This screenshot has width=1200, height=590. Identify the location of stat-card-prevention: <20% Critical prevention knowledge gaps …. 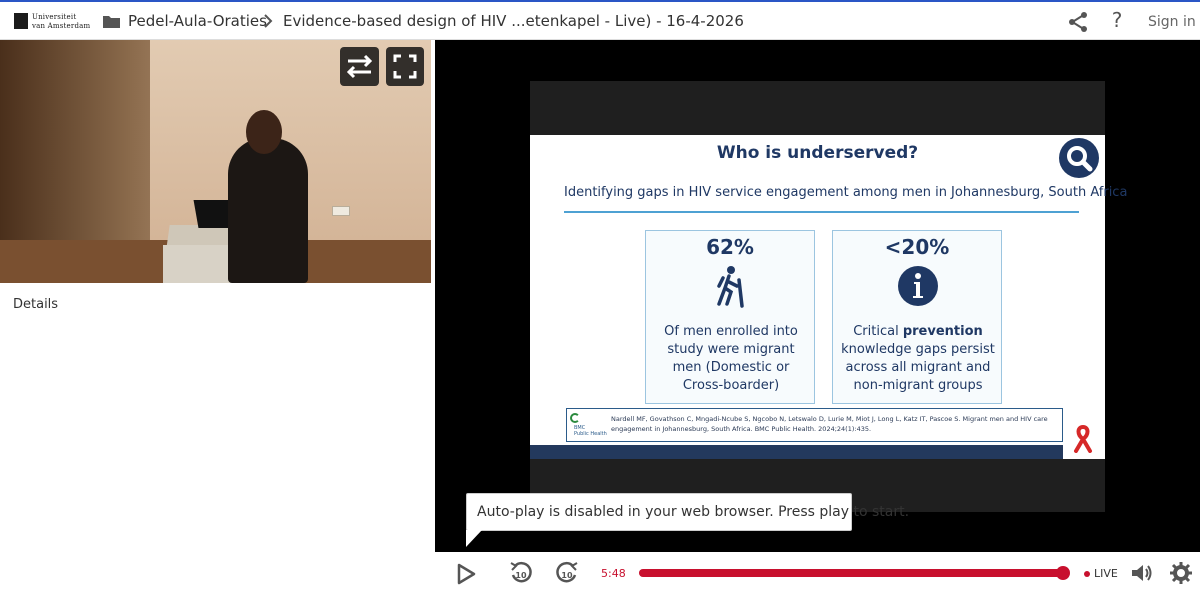
(917, 317).